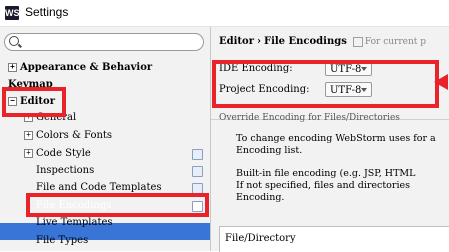 The height and width of the screenshot is (252, 449). What do you see at coordinates (260, 197) in the screenshot?
I see `description-line: Encoding.` at bounding box center [260, 197].